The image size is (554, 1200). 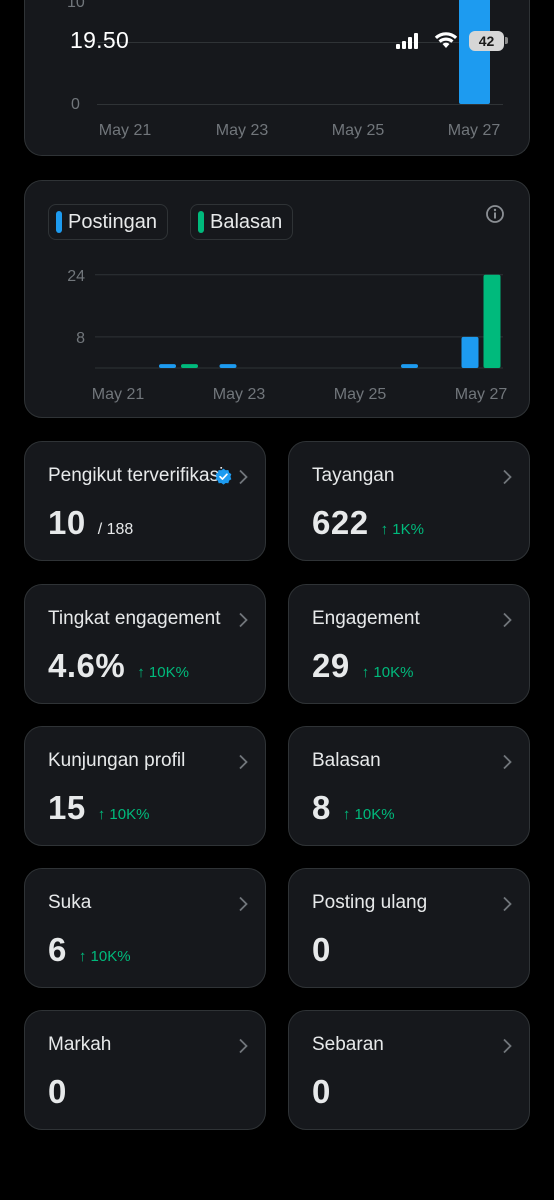 What do you see at coordinates (67, 807) in the screenshot?
I see `metric-value: 15` at bounding box center [67, 807].